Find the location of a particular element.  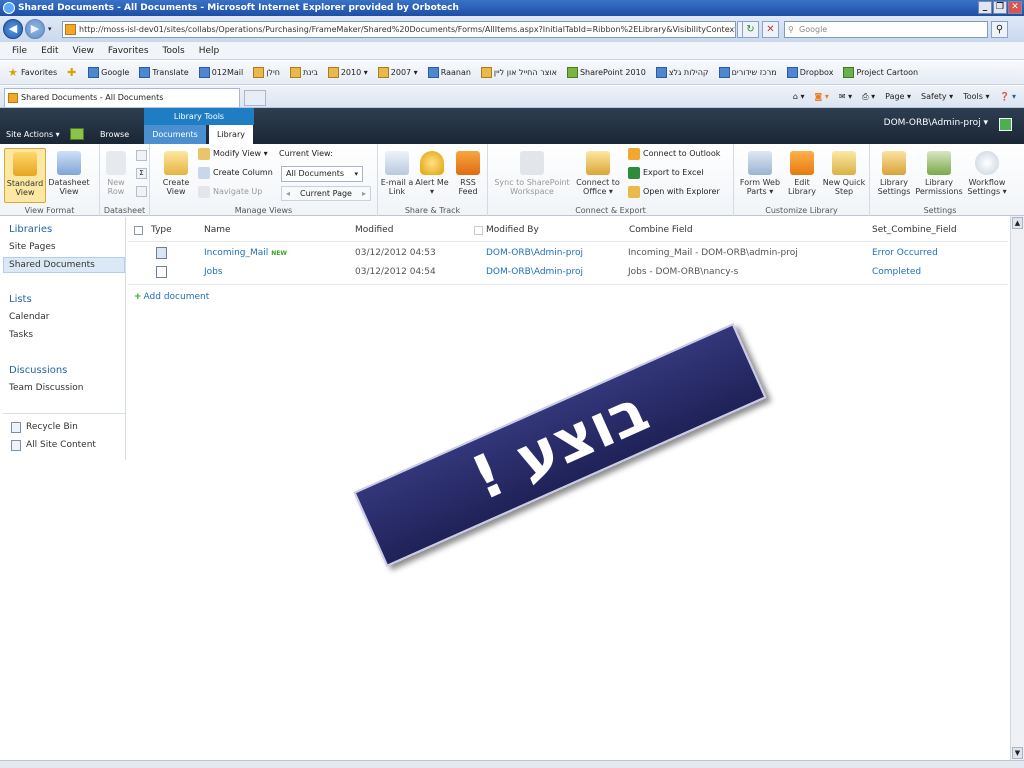

tab-library: Library is located at coordinates (231, 134).